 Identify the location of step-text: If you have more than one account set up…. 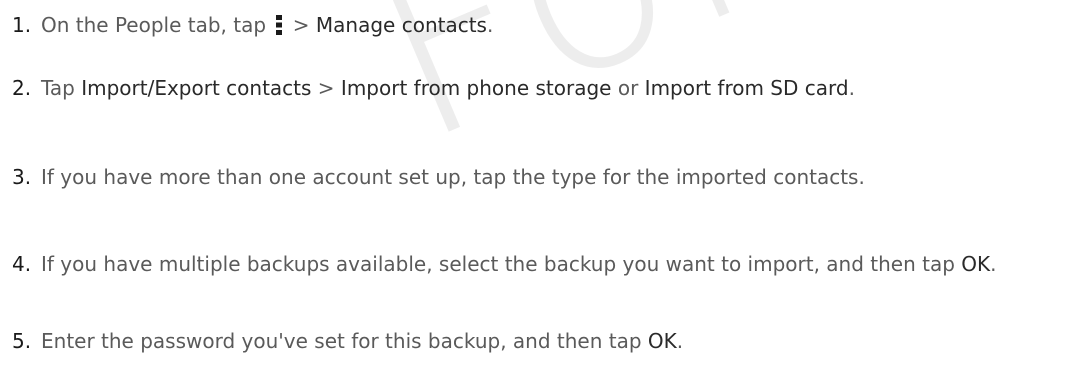
(557, 177).